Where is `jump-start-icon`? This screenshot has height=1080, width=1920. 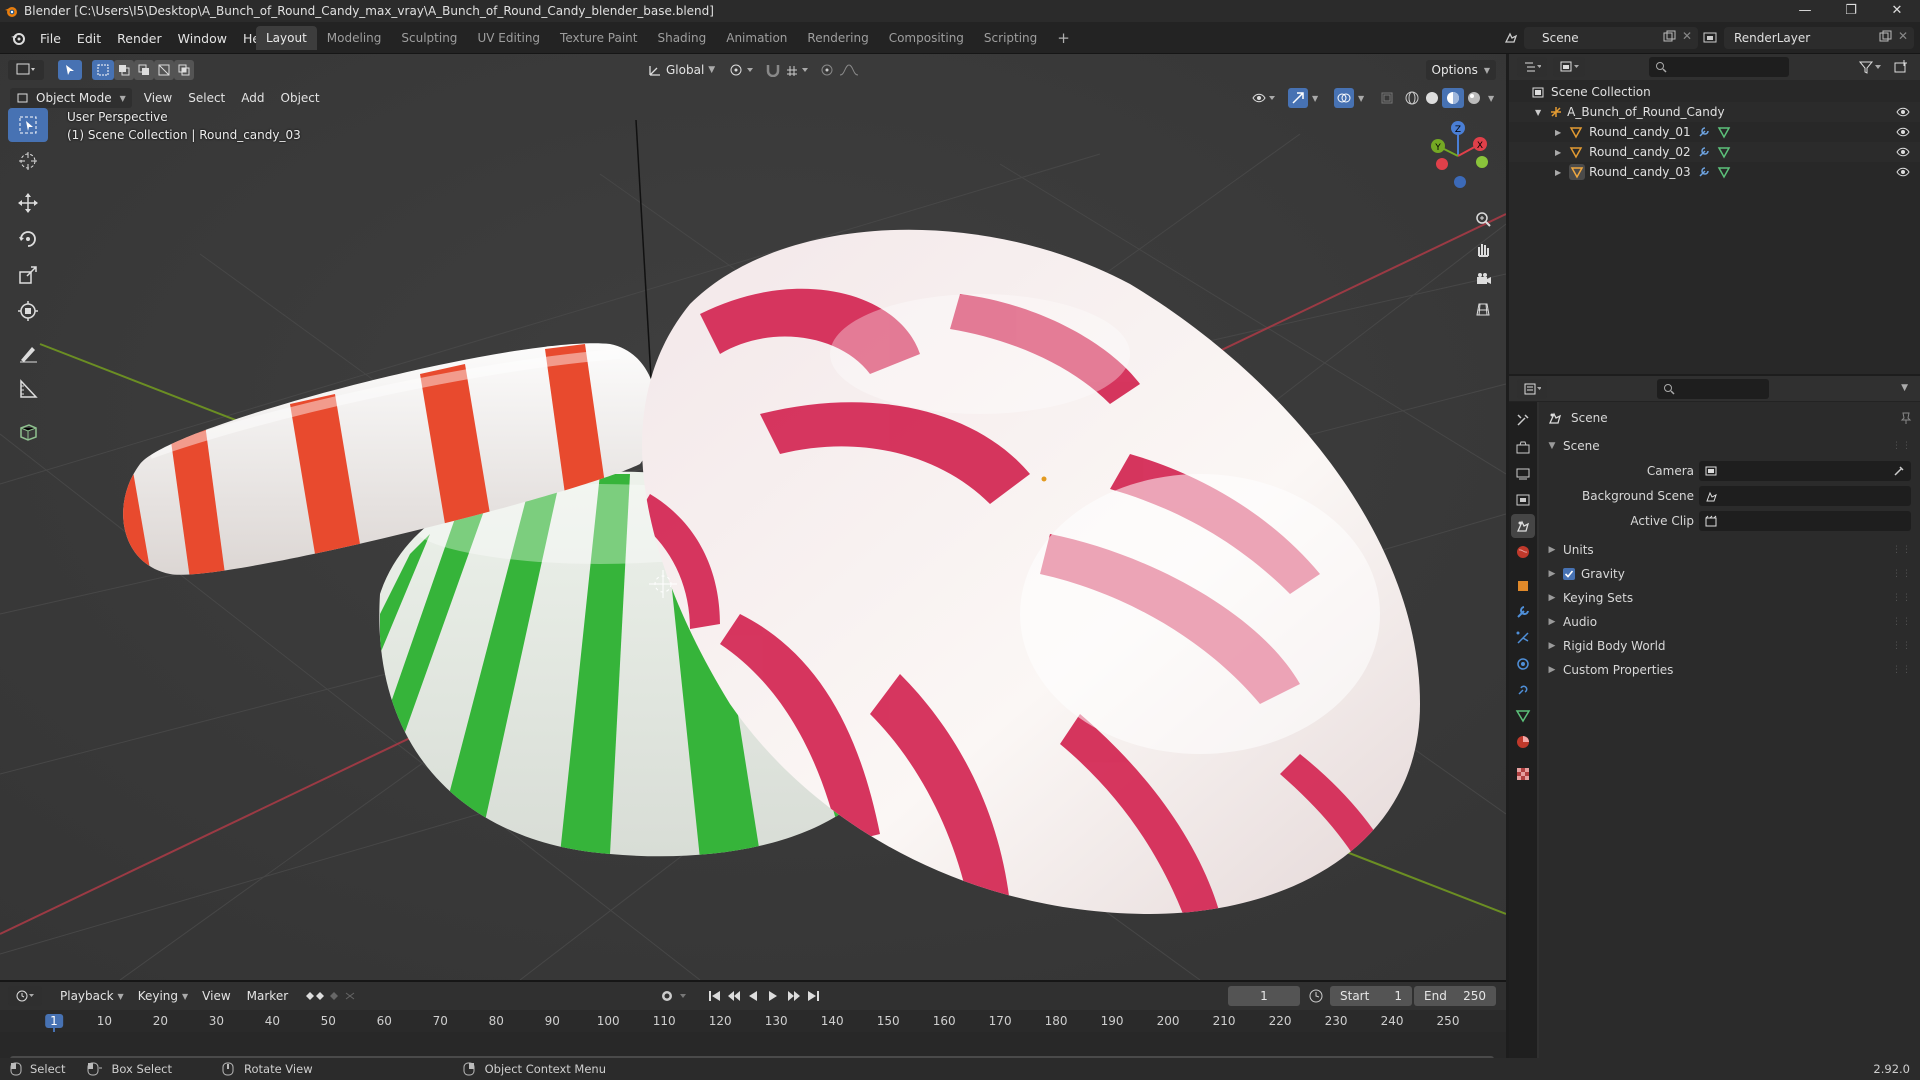 jump-start-icon is located at coordinates (715, 996).